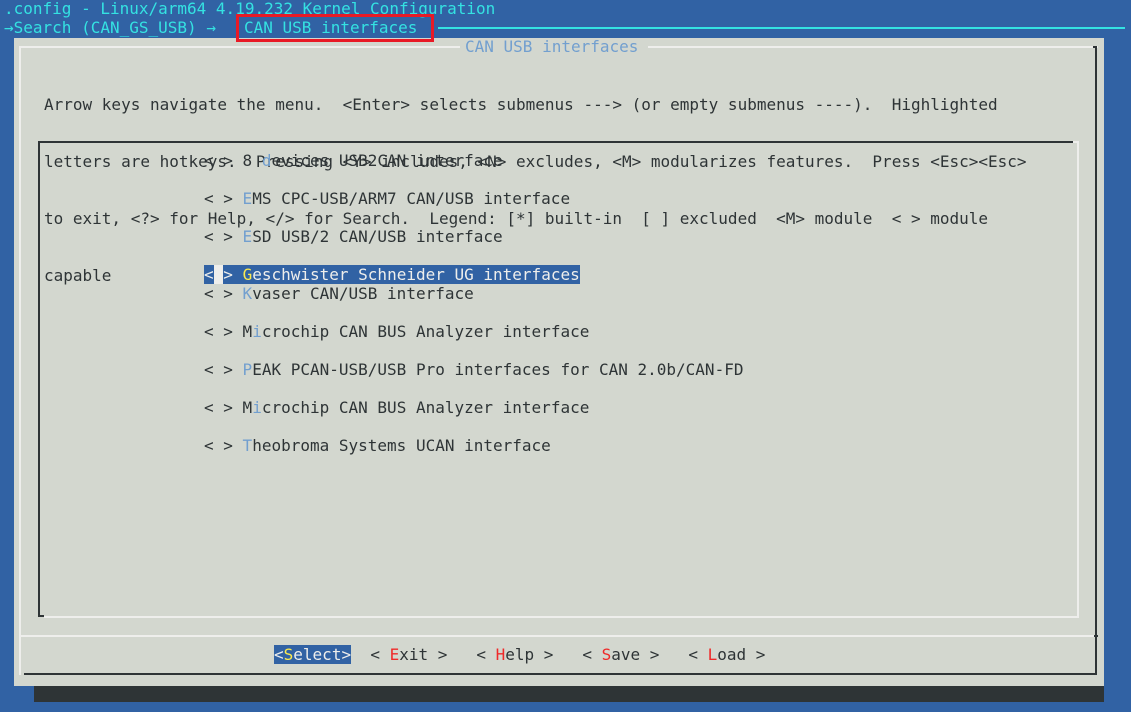  Describe the element at coordinates (105, 27) in the screenshot. I see `breadcrumb-item-search: Search (CAN_GS_USB)` at that location.